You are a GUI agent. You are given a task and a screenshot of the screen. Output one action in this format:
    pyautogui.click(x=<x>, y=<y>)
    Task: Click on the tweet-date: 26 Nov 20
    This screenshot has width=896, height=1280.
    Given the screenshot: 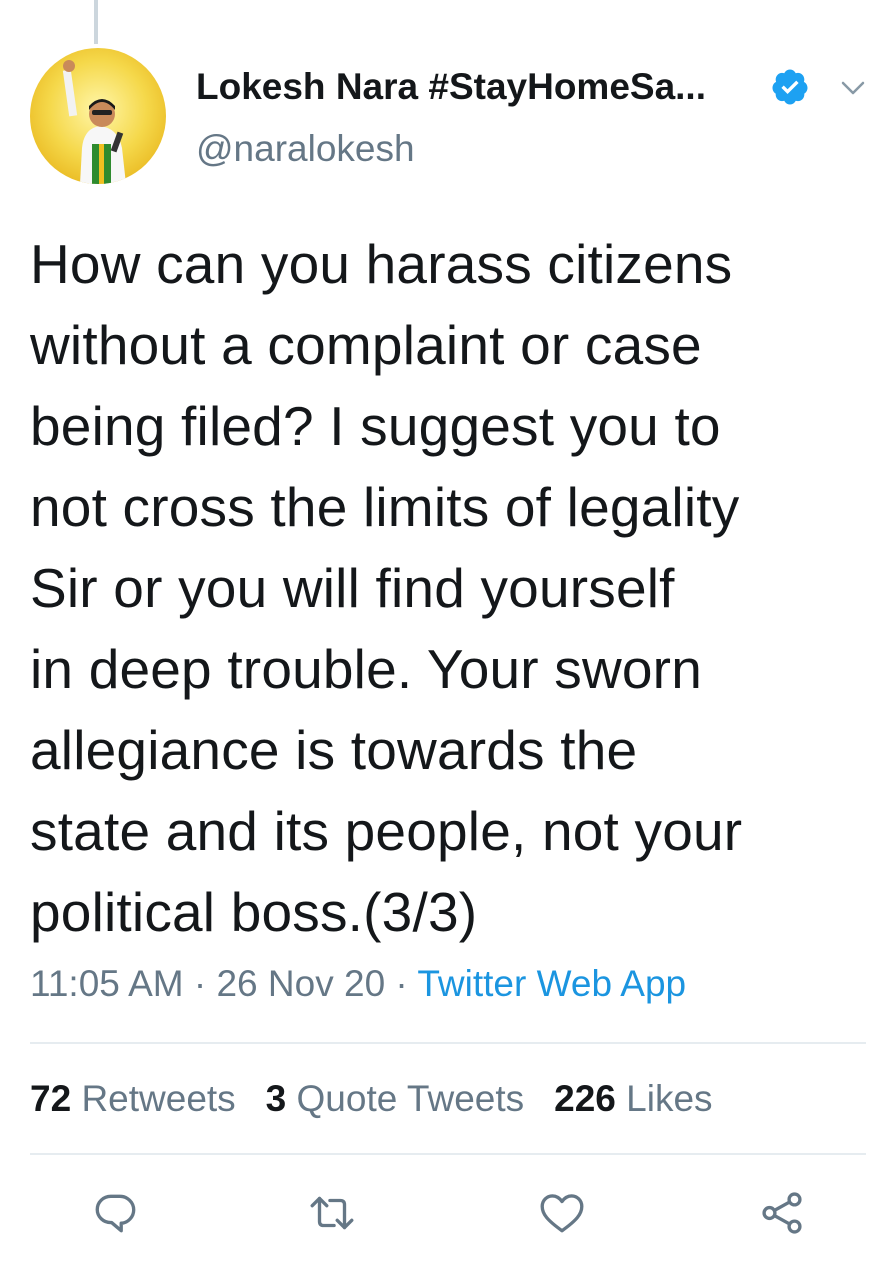 What is the action you would take?
    pyautogui.click(x=301, y=983)
    